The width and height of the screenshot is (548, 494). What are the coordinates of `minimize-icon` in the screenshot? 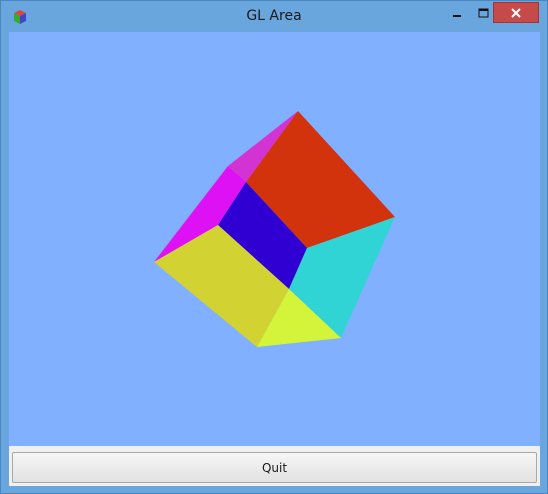 It's located at (457, 15).